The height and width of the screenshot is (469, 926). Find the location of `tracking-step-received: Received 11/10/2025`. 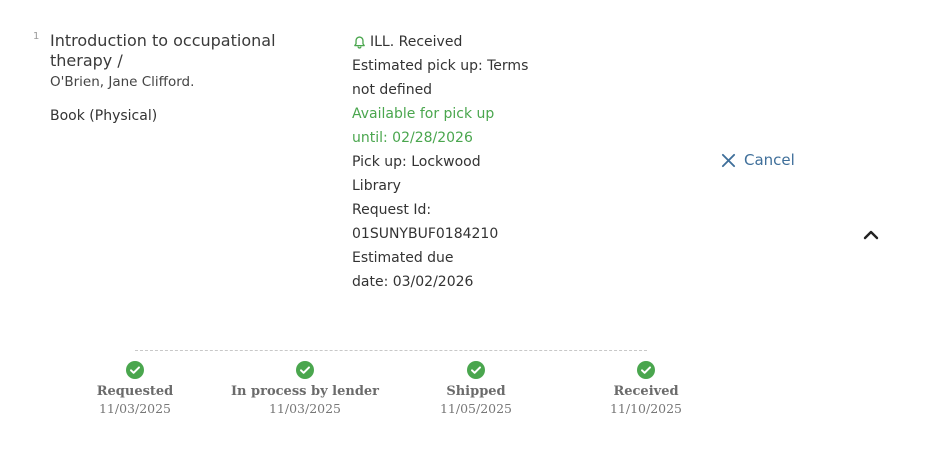

tracking-step-received: Received 11/10/2025 is located at coordinates (646, 389).